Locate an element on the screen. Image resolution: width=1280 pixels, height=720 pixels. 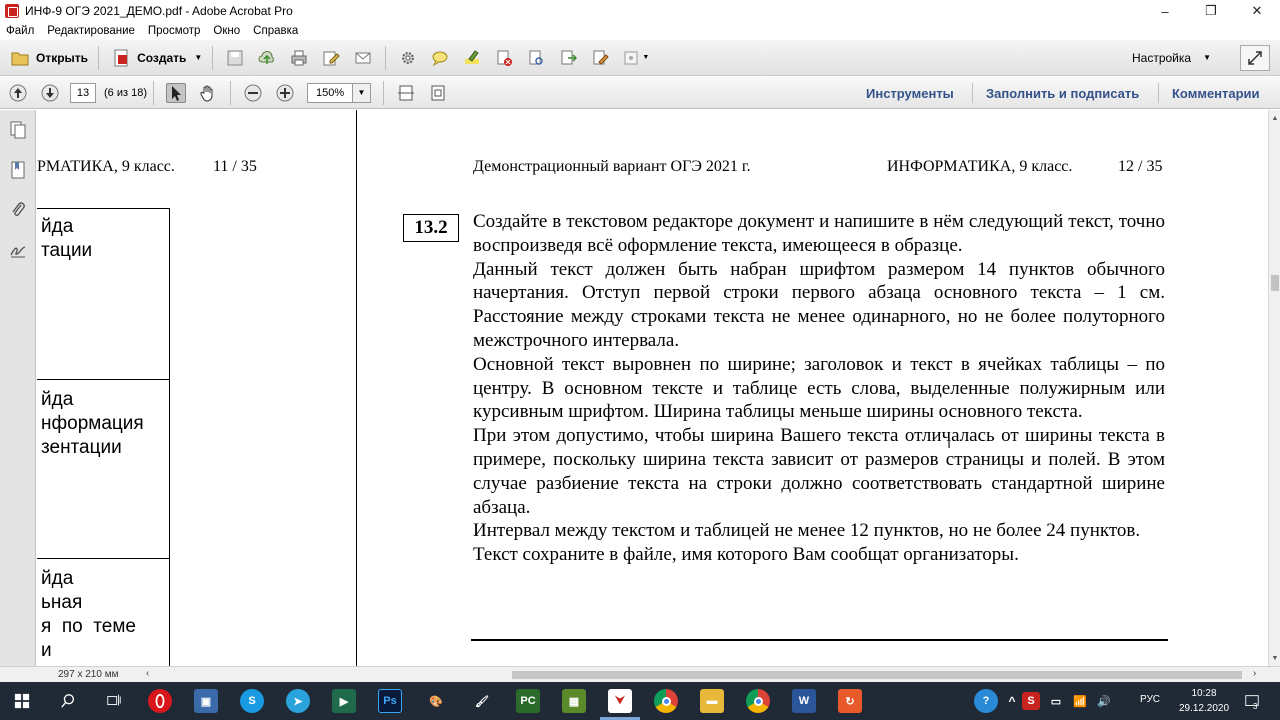
status-bar: 297 x 210 мм ‹ › is located at coordinates (640, 674).